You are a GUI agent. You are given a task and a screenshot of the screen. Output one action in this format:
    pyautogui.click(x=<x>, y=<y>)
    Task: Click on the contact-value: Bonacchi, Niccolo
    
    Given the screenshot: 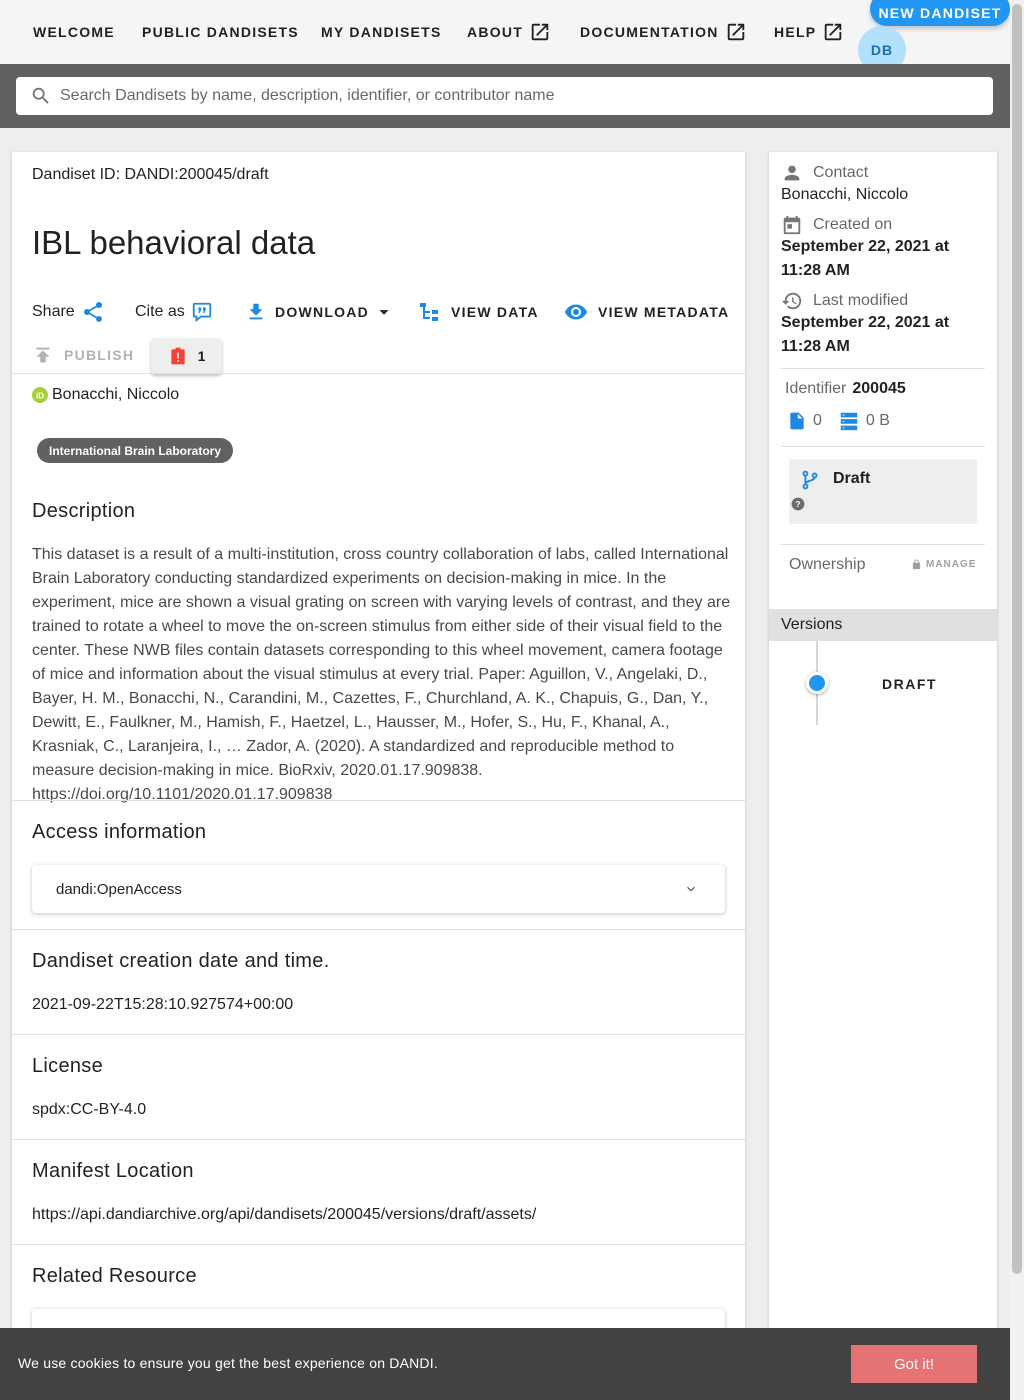 What is the action you would take?
    pyautogui.click(x=845, y=194)
    